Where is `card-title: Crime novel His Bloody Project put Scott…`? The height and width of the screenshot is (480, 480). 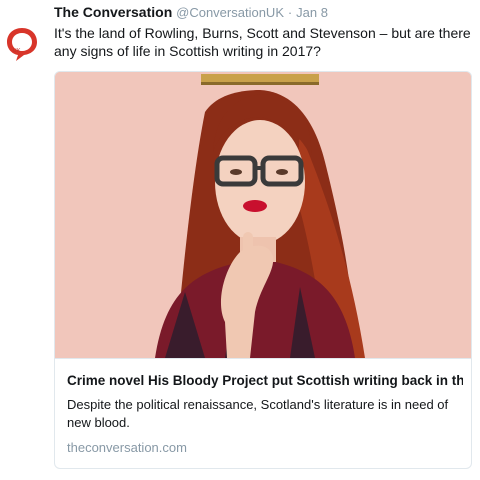 card-title: Crime novel His Bloody Project put Scott… is located at coordinates (265, 380).